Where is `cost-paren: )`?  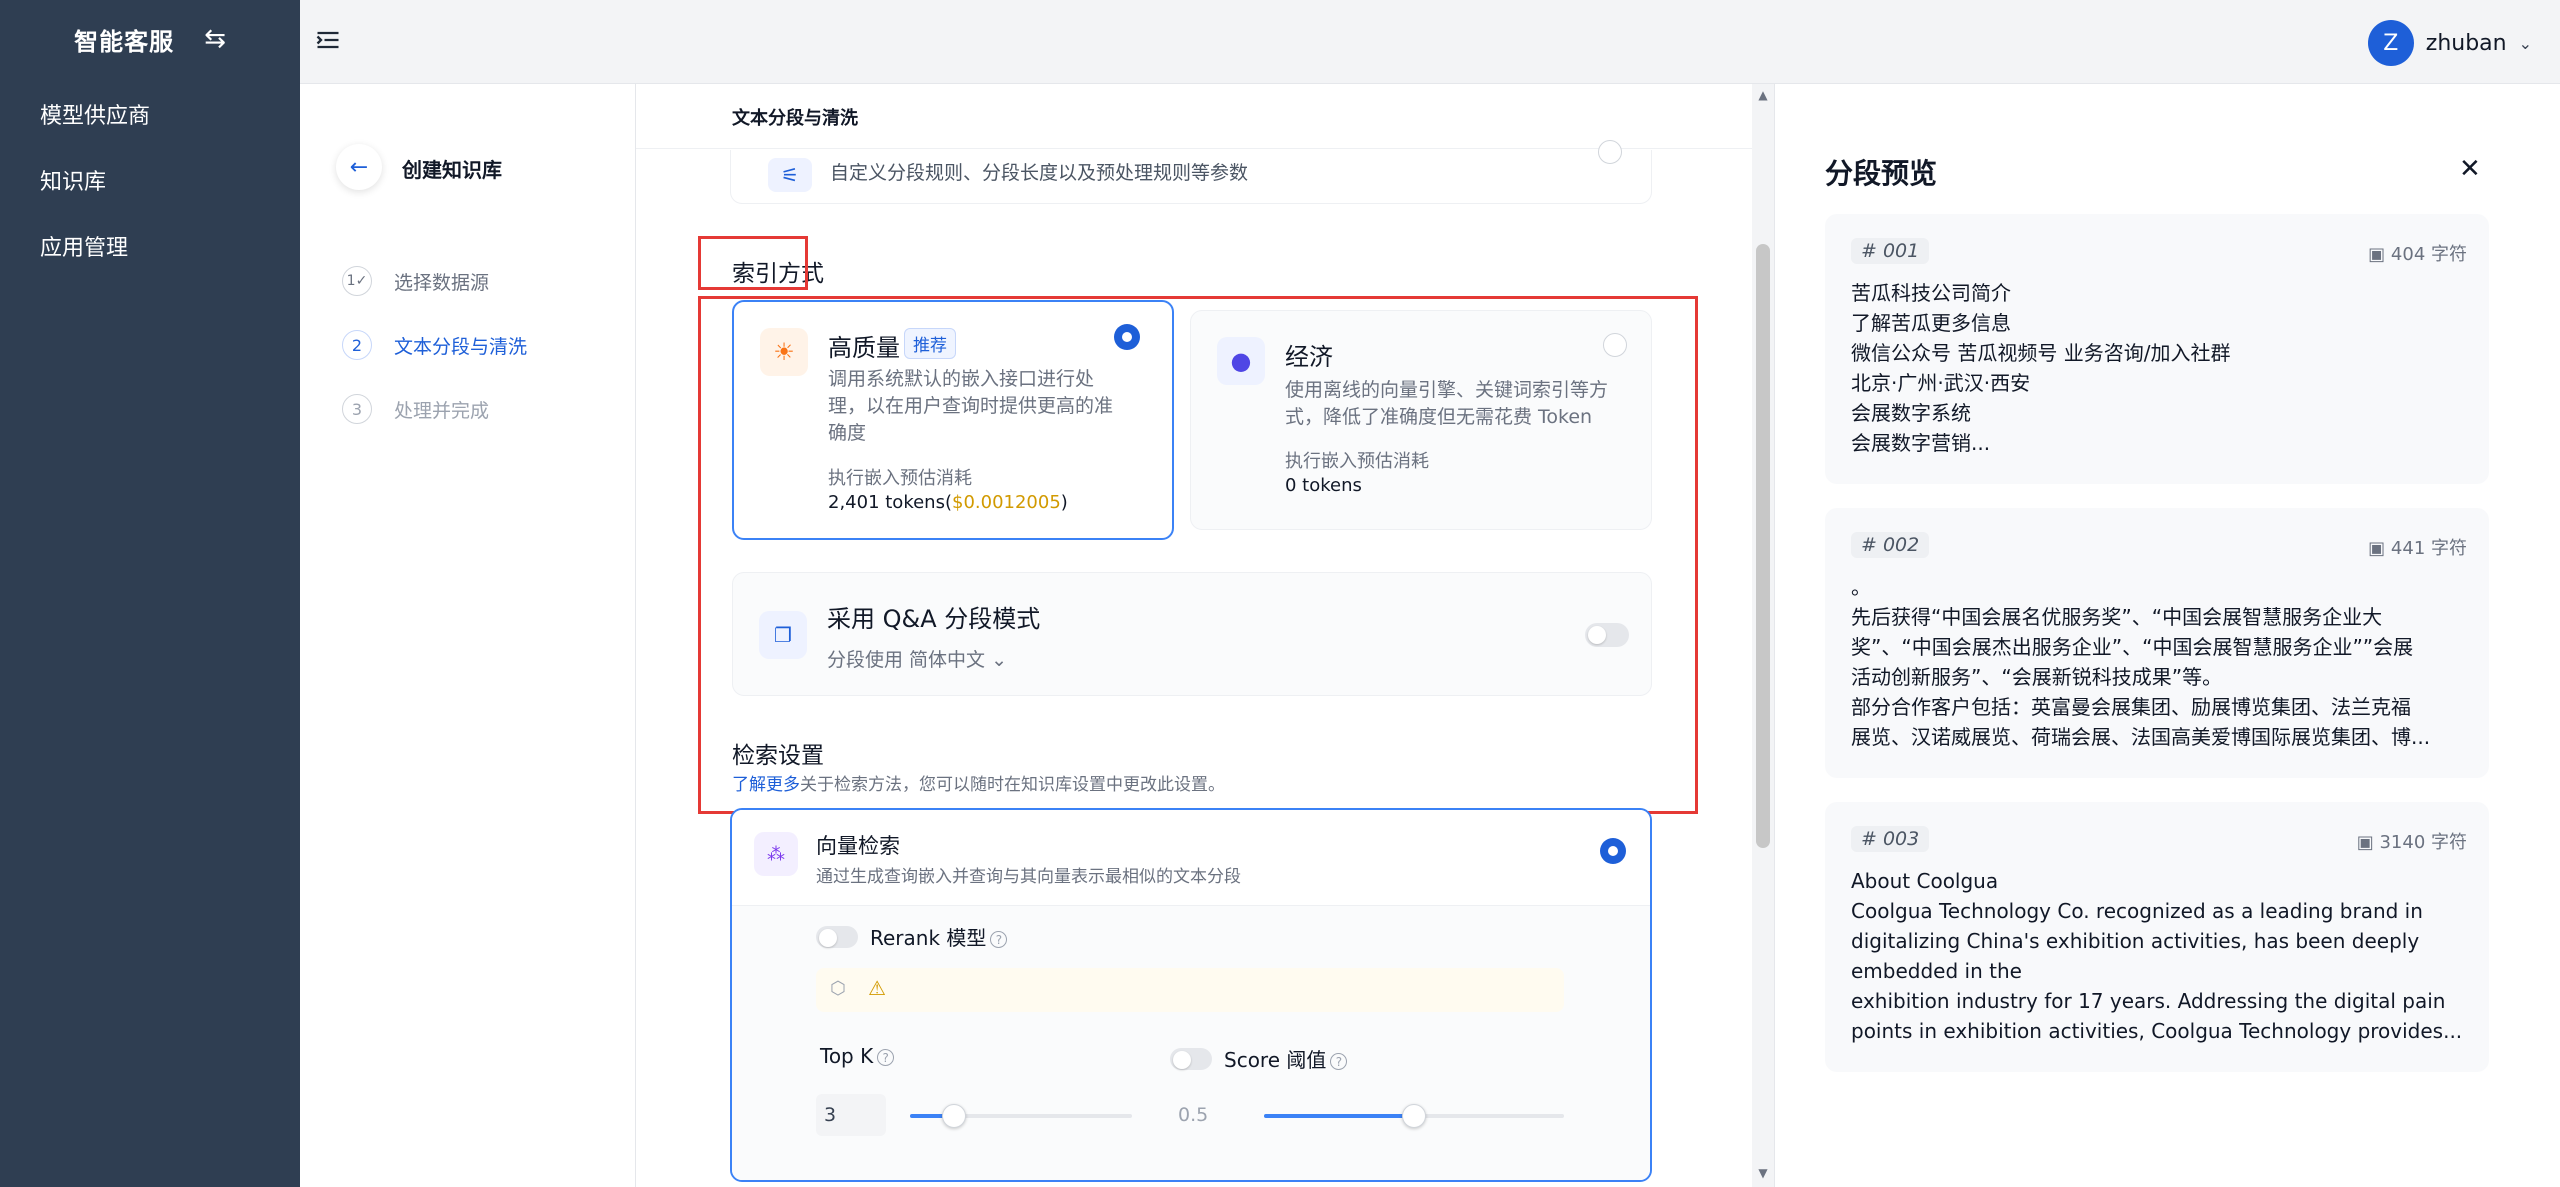 cost-paren: ) is located at coordinates (1064, 502).